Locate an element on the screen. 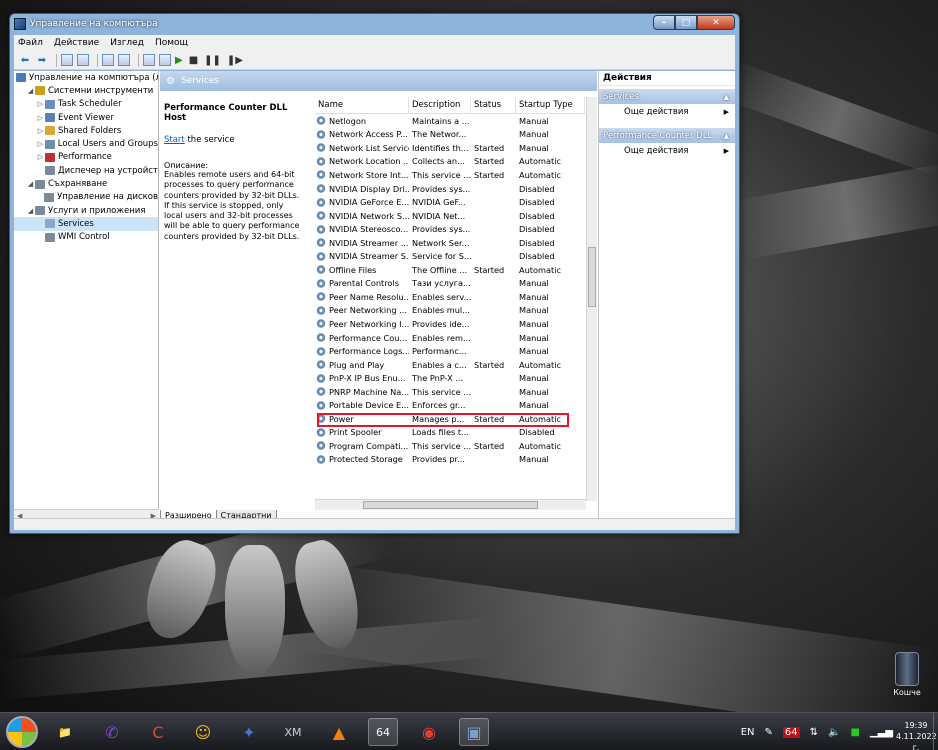 The width and height of the screenshot is (938, 750). more-actions-selected-service: Още действия ▶ is located at coordinates (667, 151).